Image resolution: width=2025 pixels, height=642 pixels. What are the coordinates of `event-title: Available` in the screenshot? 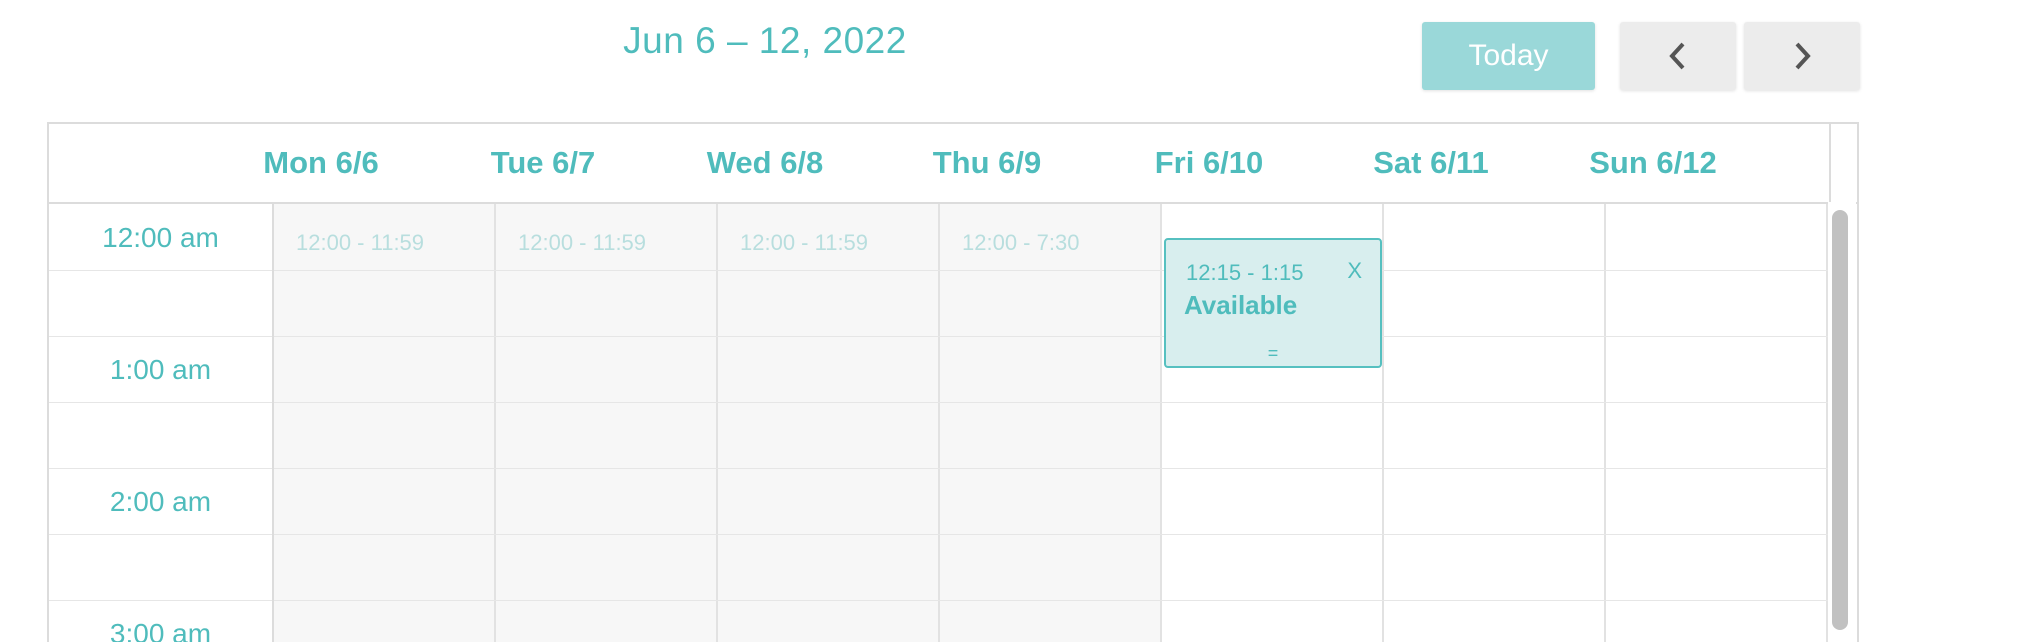 It's located at (1241, 305).